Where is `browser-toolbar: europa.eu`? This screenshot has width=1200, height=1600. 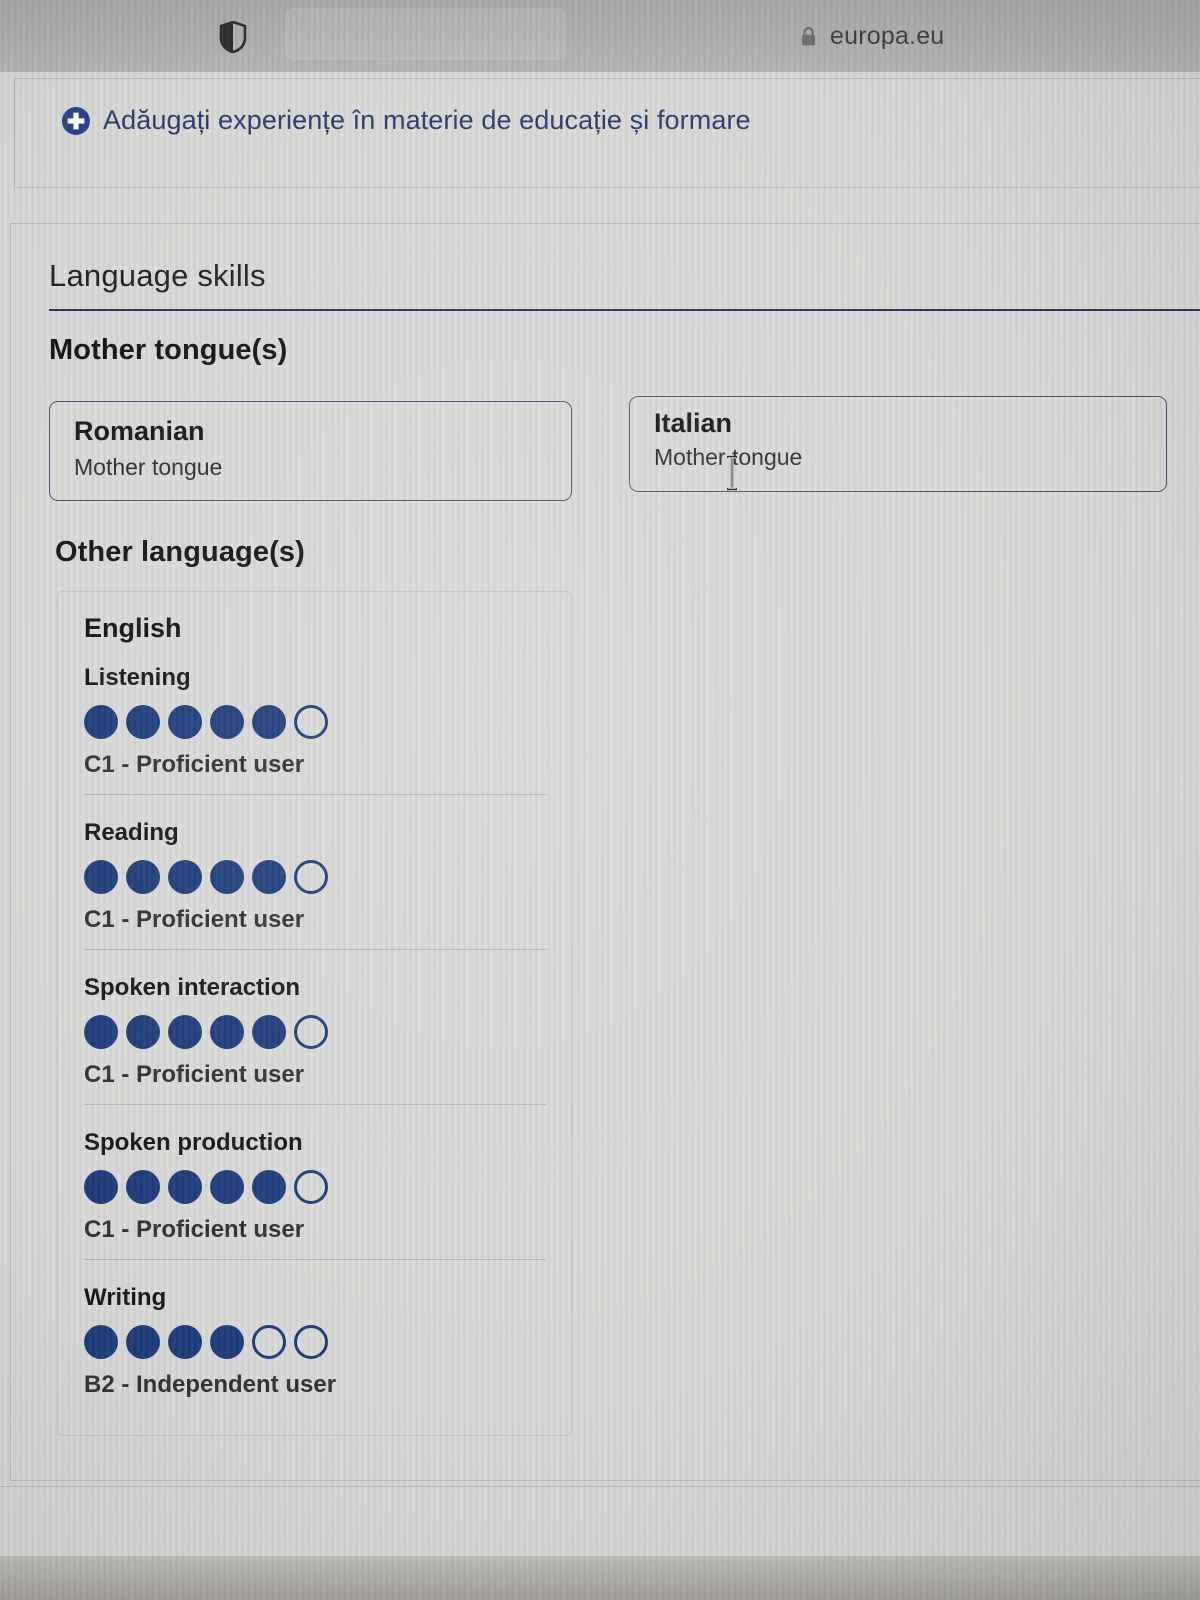 browser-toolbar: europa.eu is located at coordinates (600, 36).